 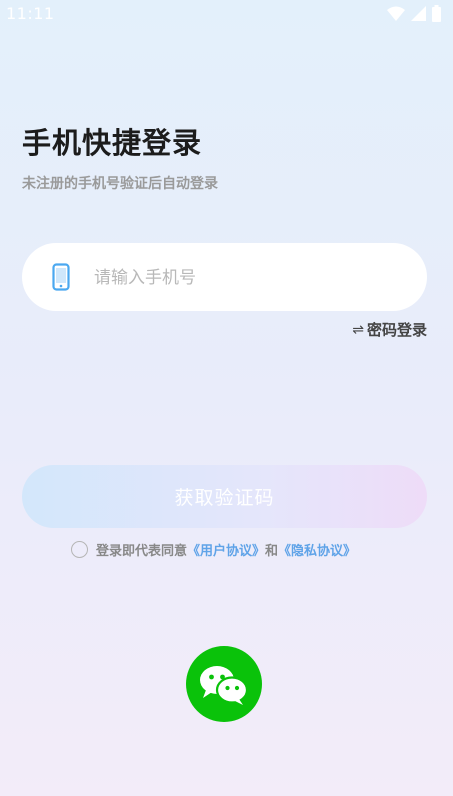 I want to click on password-login-link: ⇌ 密码登录, so click(x=389, y=329).